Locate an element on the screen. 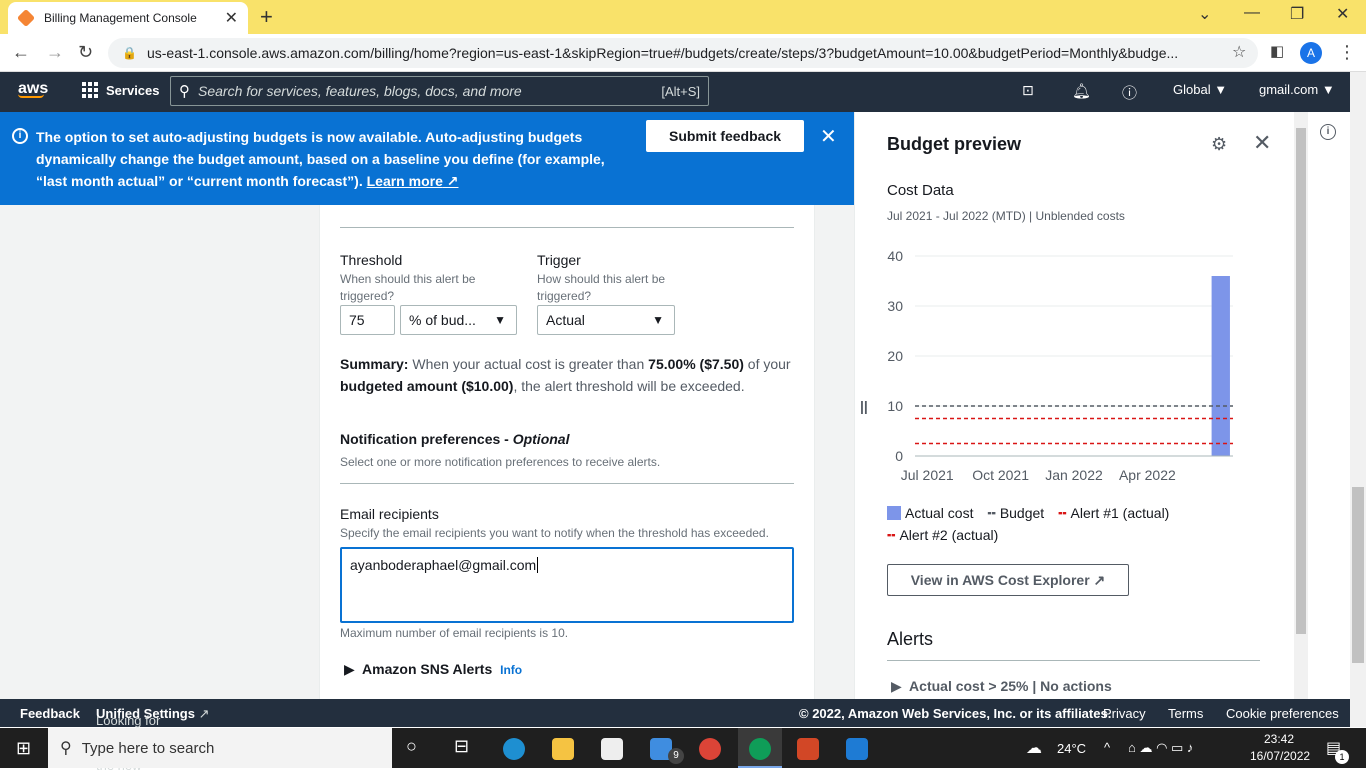 Image resolution: width=1366 pixels, height=773 pixels. side-info-icon: i is located at coordinates (1328, 132).